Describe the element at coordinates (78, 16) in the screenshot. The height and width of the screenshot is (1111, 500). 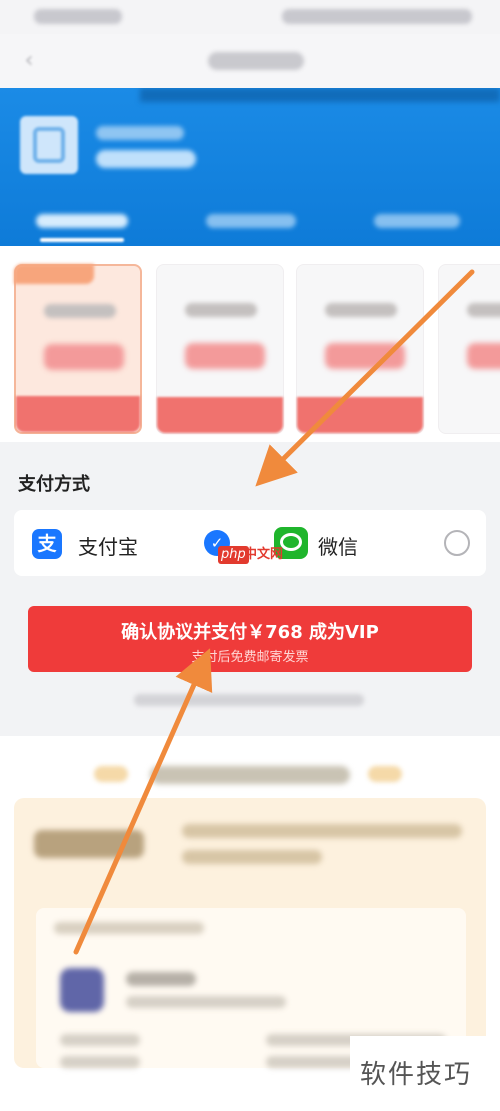
I see `status-time-blurred` at that location.